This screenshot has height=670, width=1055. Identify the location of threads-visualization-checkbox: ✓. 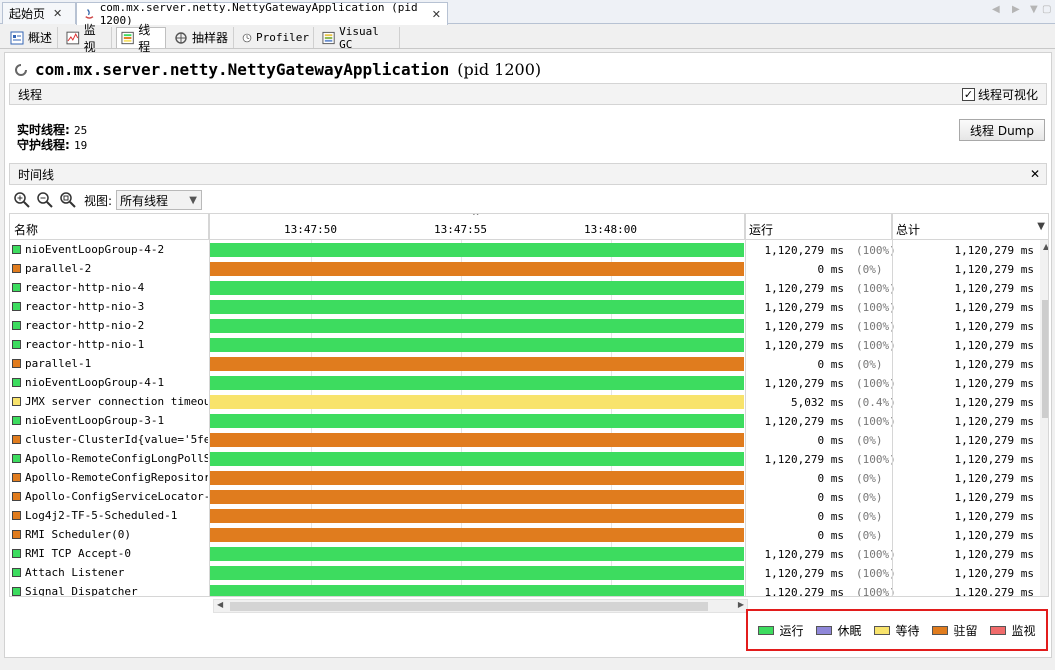
(968, 94).